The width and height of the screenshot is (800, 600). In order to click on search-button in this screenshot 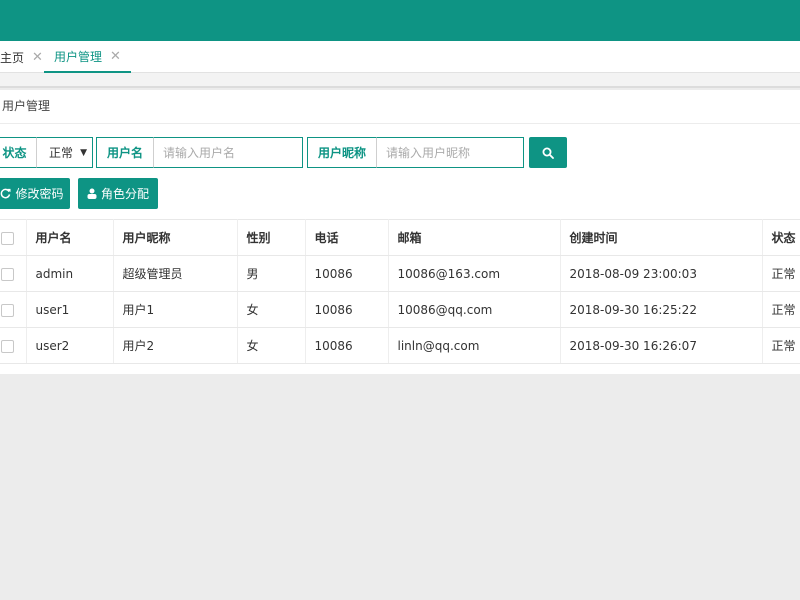, I will do `click(548, 152)`.